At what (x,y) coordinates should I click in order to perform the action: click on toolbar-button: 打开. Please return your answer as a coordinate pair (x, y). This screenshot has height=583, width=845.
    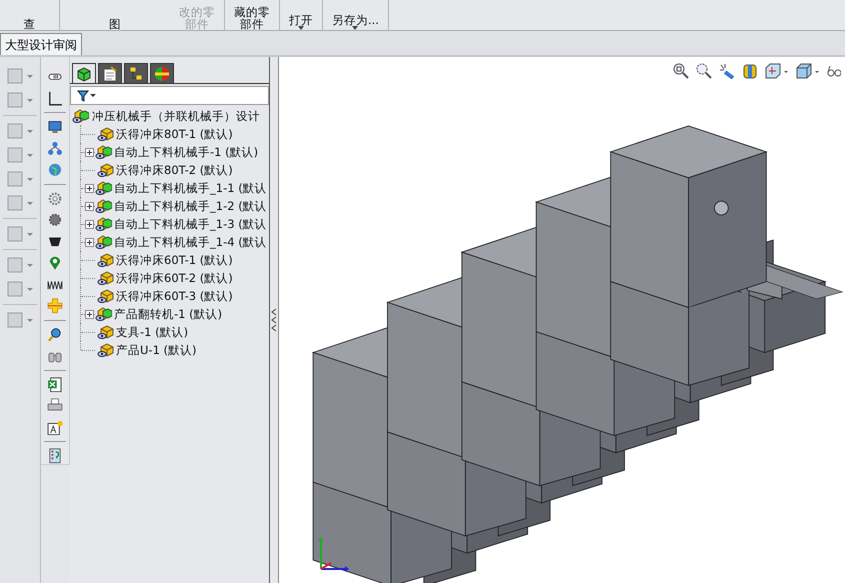
    Looking at the image, I should click on (301, 15).